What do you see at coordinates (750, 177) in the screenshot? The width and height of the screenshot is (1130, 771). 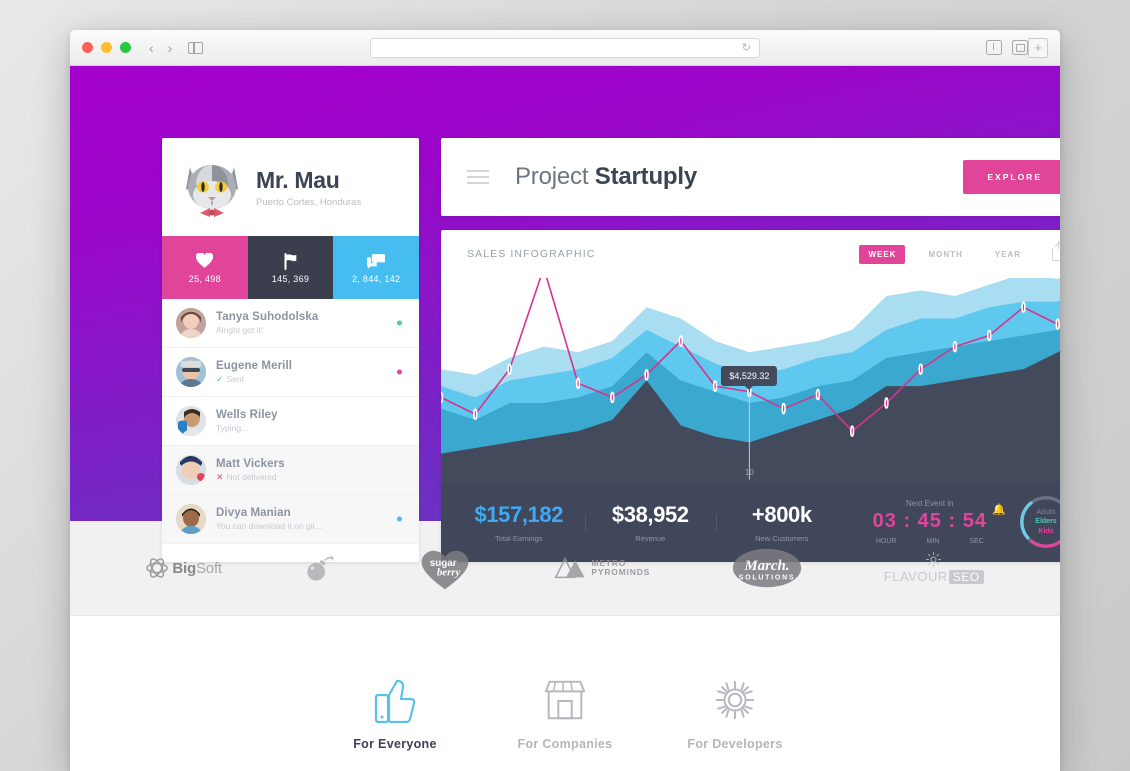 I see `project-header: Project Startuply EXPLORE` at bounding box center [750, 177].